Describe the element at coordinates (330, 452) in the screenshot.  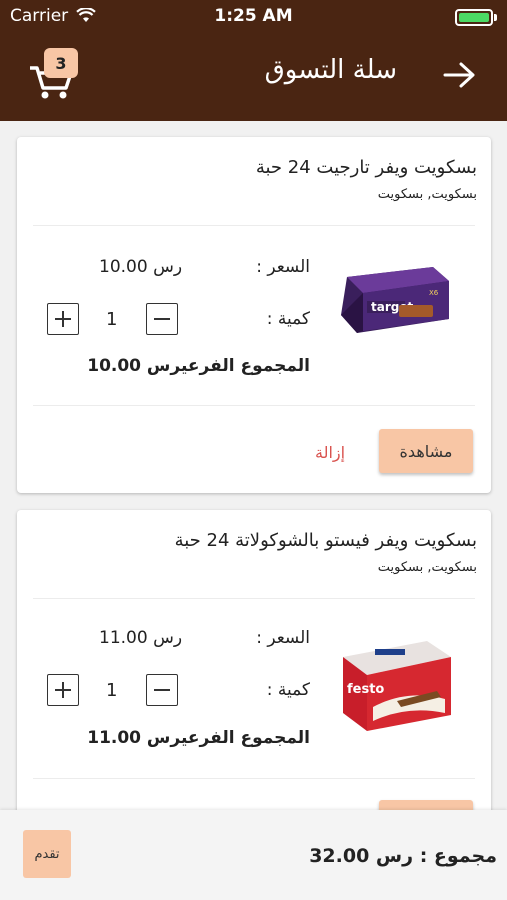
I see `remove-link: إزالة` at that location.